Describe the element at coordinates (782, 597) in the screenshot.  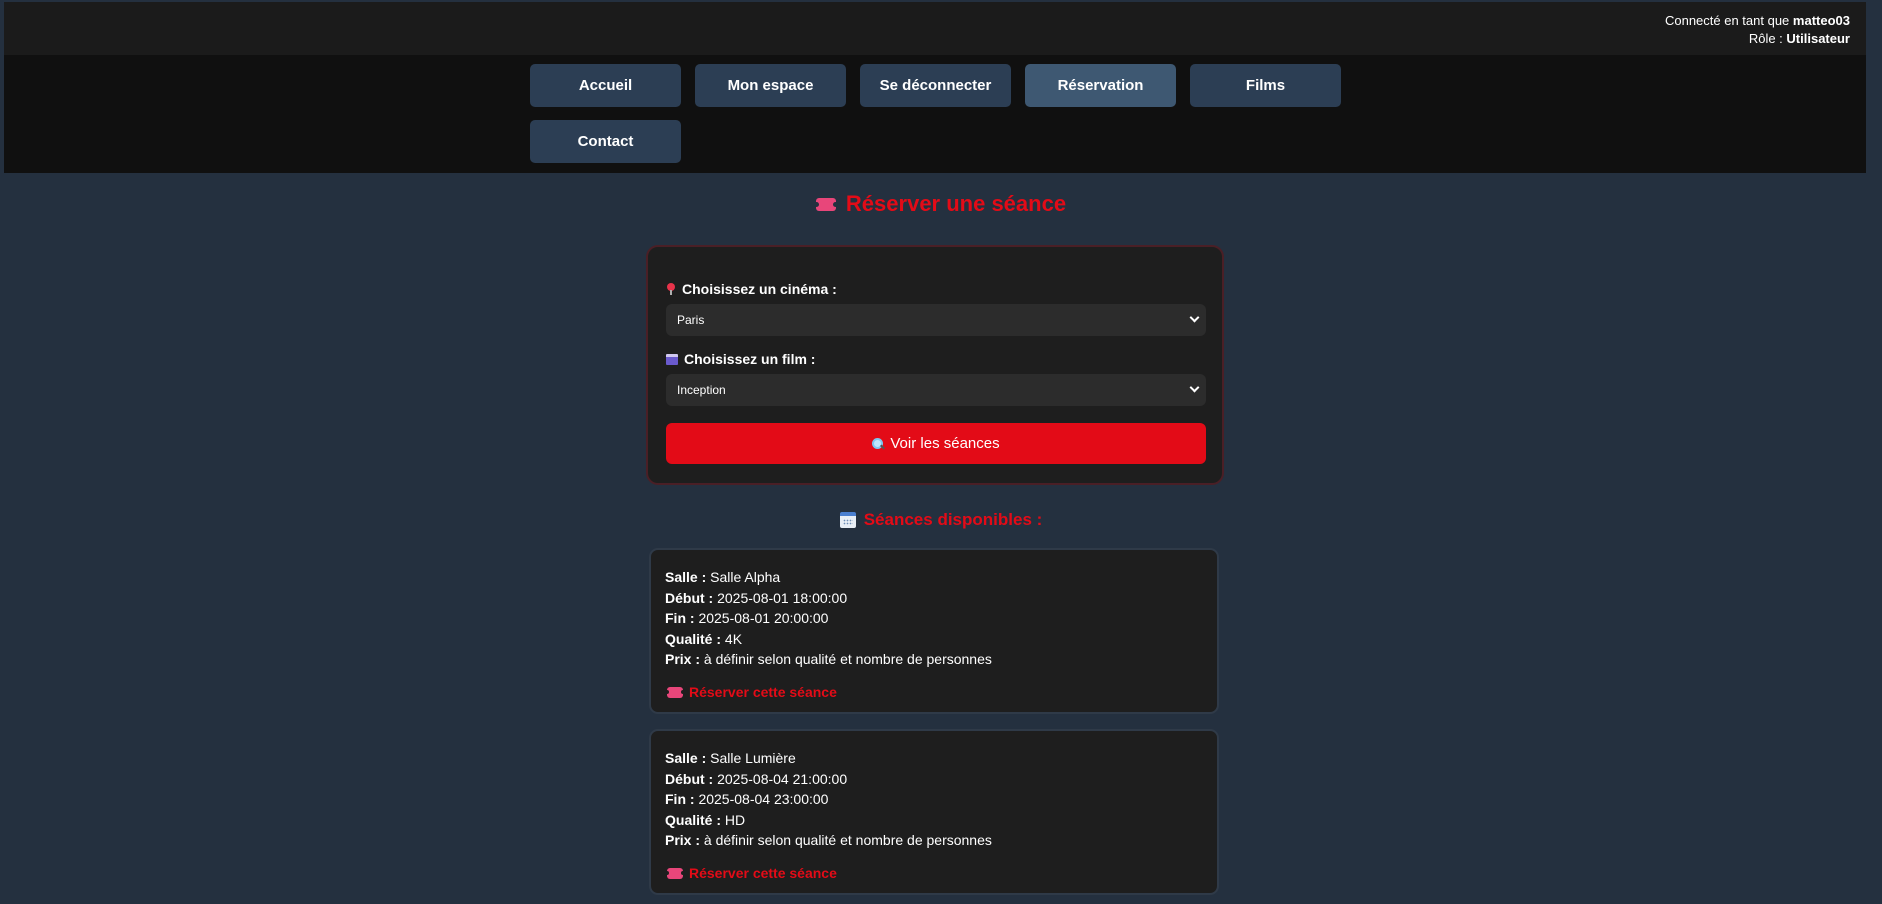
I see `debut-value: 2025-08-01 18:00:00` at that location.